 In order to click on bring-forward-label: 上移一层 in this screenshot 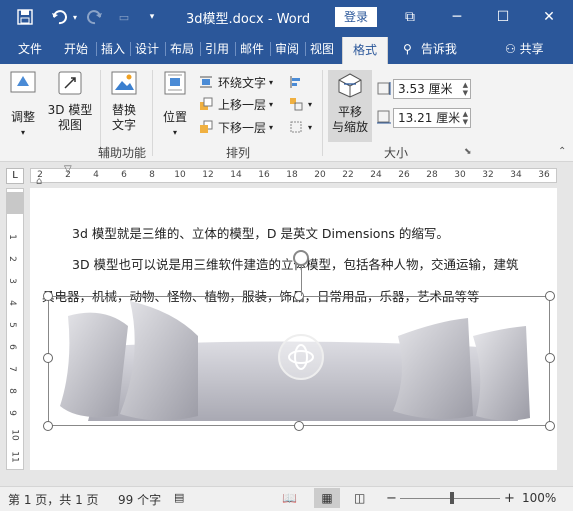, I will do `click(242, 104)`.